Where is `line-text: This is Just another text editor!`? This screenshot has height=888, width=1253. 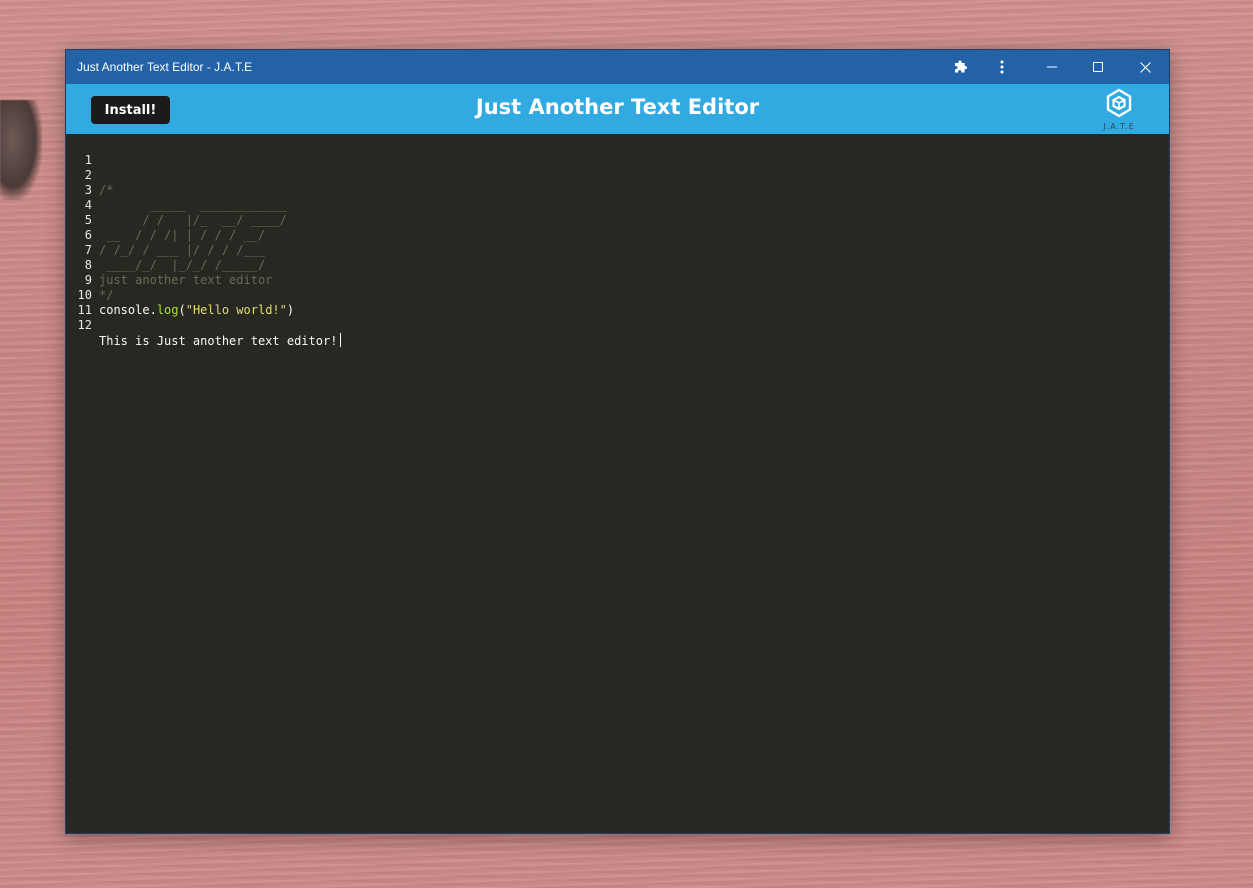
line-text: This is Just another text editor! is located at coordinates (220, 341).